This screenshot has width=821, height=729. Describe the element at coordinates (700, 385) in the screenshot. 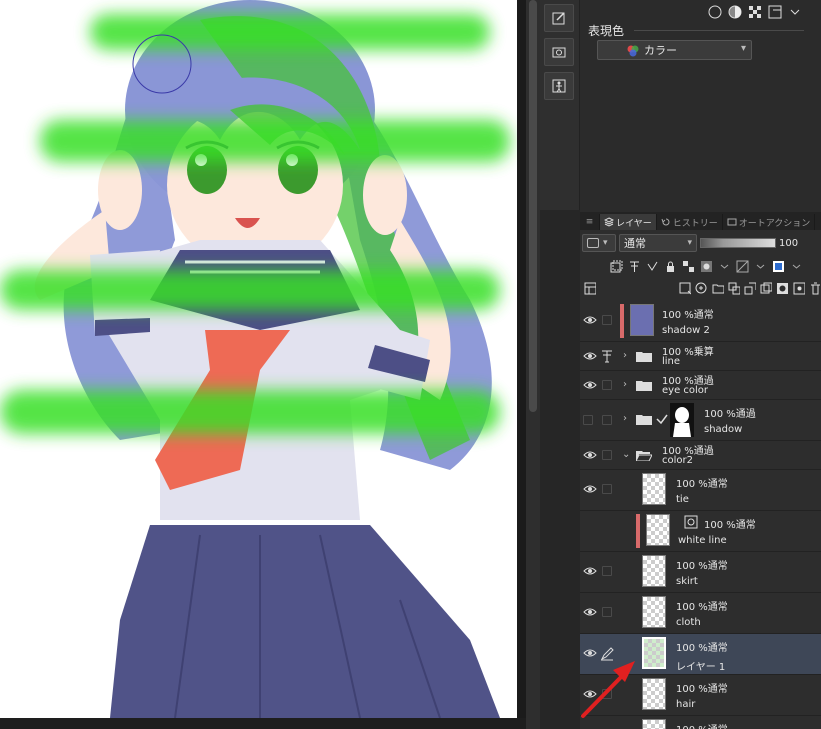

I see `layer-row: › 100 %通過 eye color` at that location.